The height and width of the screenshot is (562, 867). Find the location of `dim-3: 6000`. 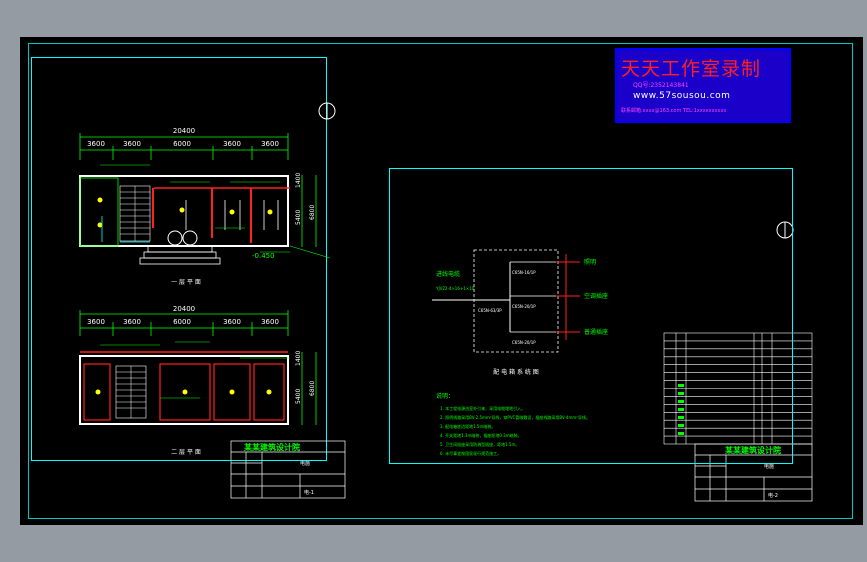

dim-3: 6000 is located at coordinates (182, 144).